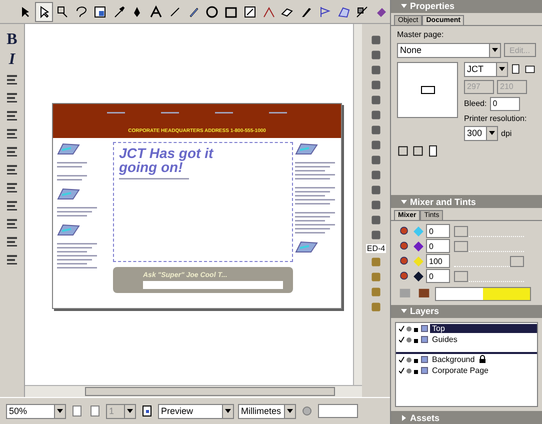 The image size is (542, 424). What do you see at coordinates (445, 339) in the screenshot?
I see `layer-name: Guides` at bounding box center [445, 339].